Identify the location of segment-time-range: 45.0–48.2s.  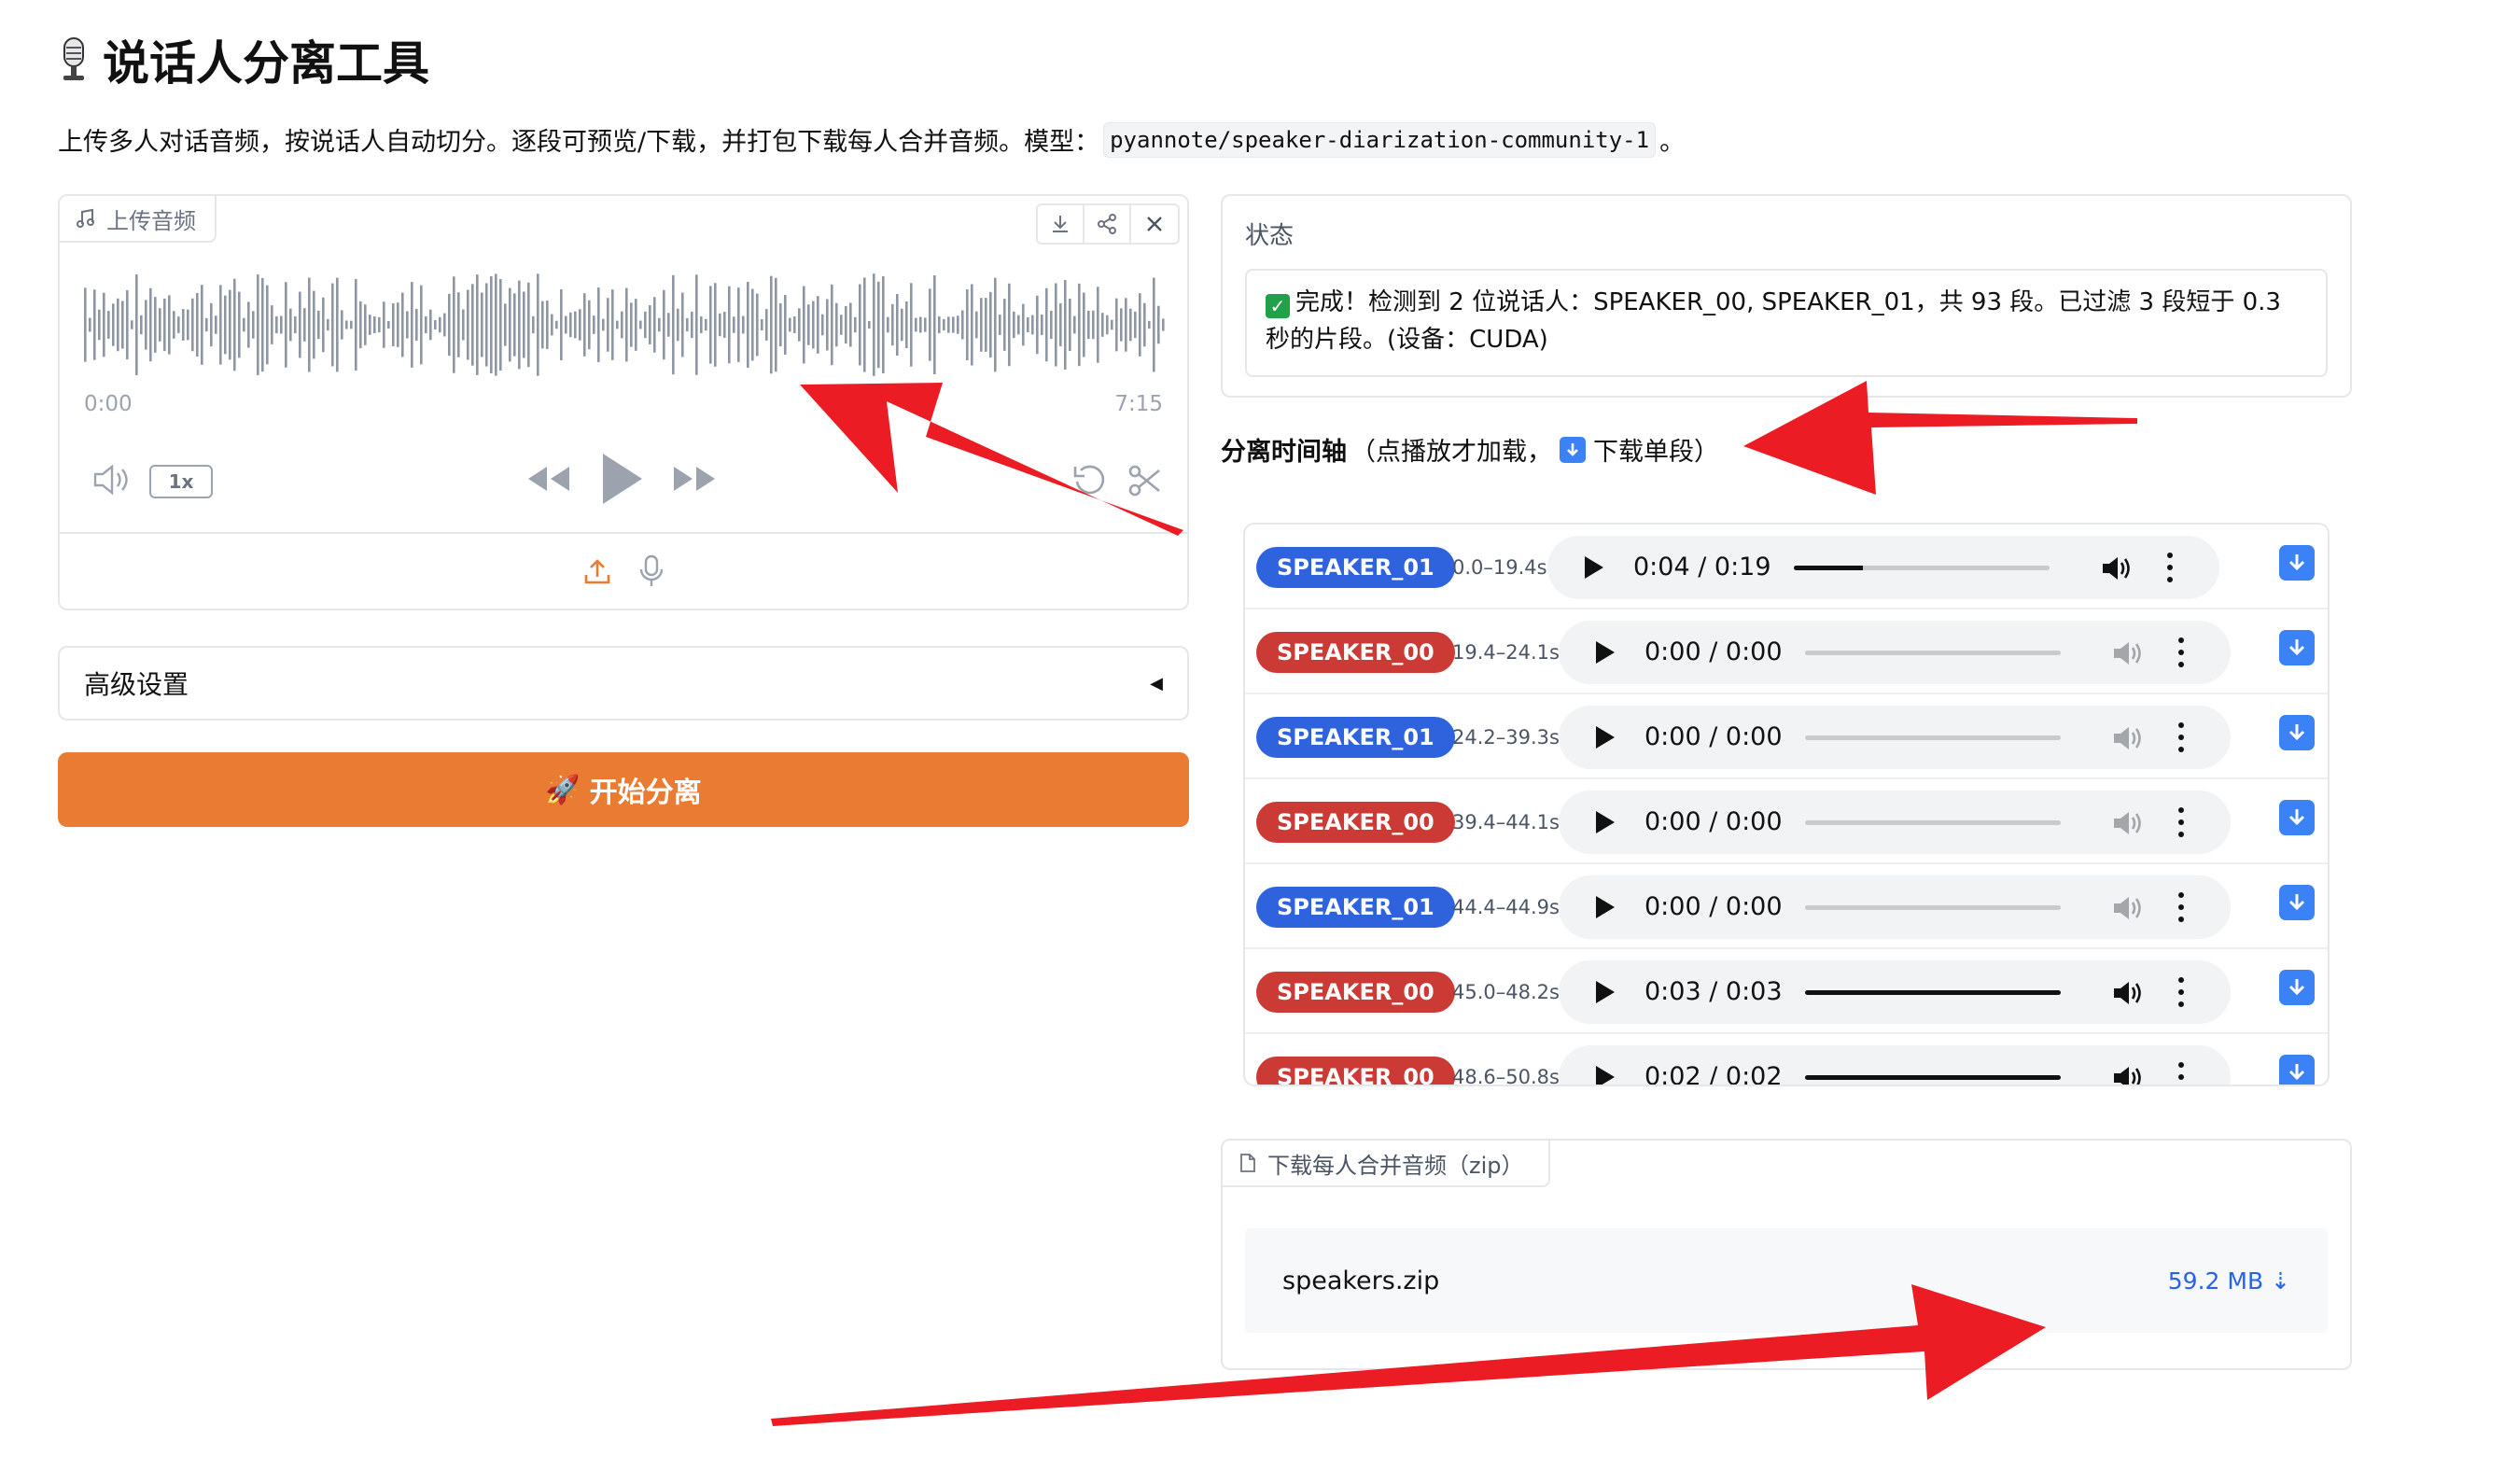
(1506, 992).